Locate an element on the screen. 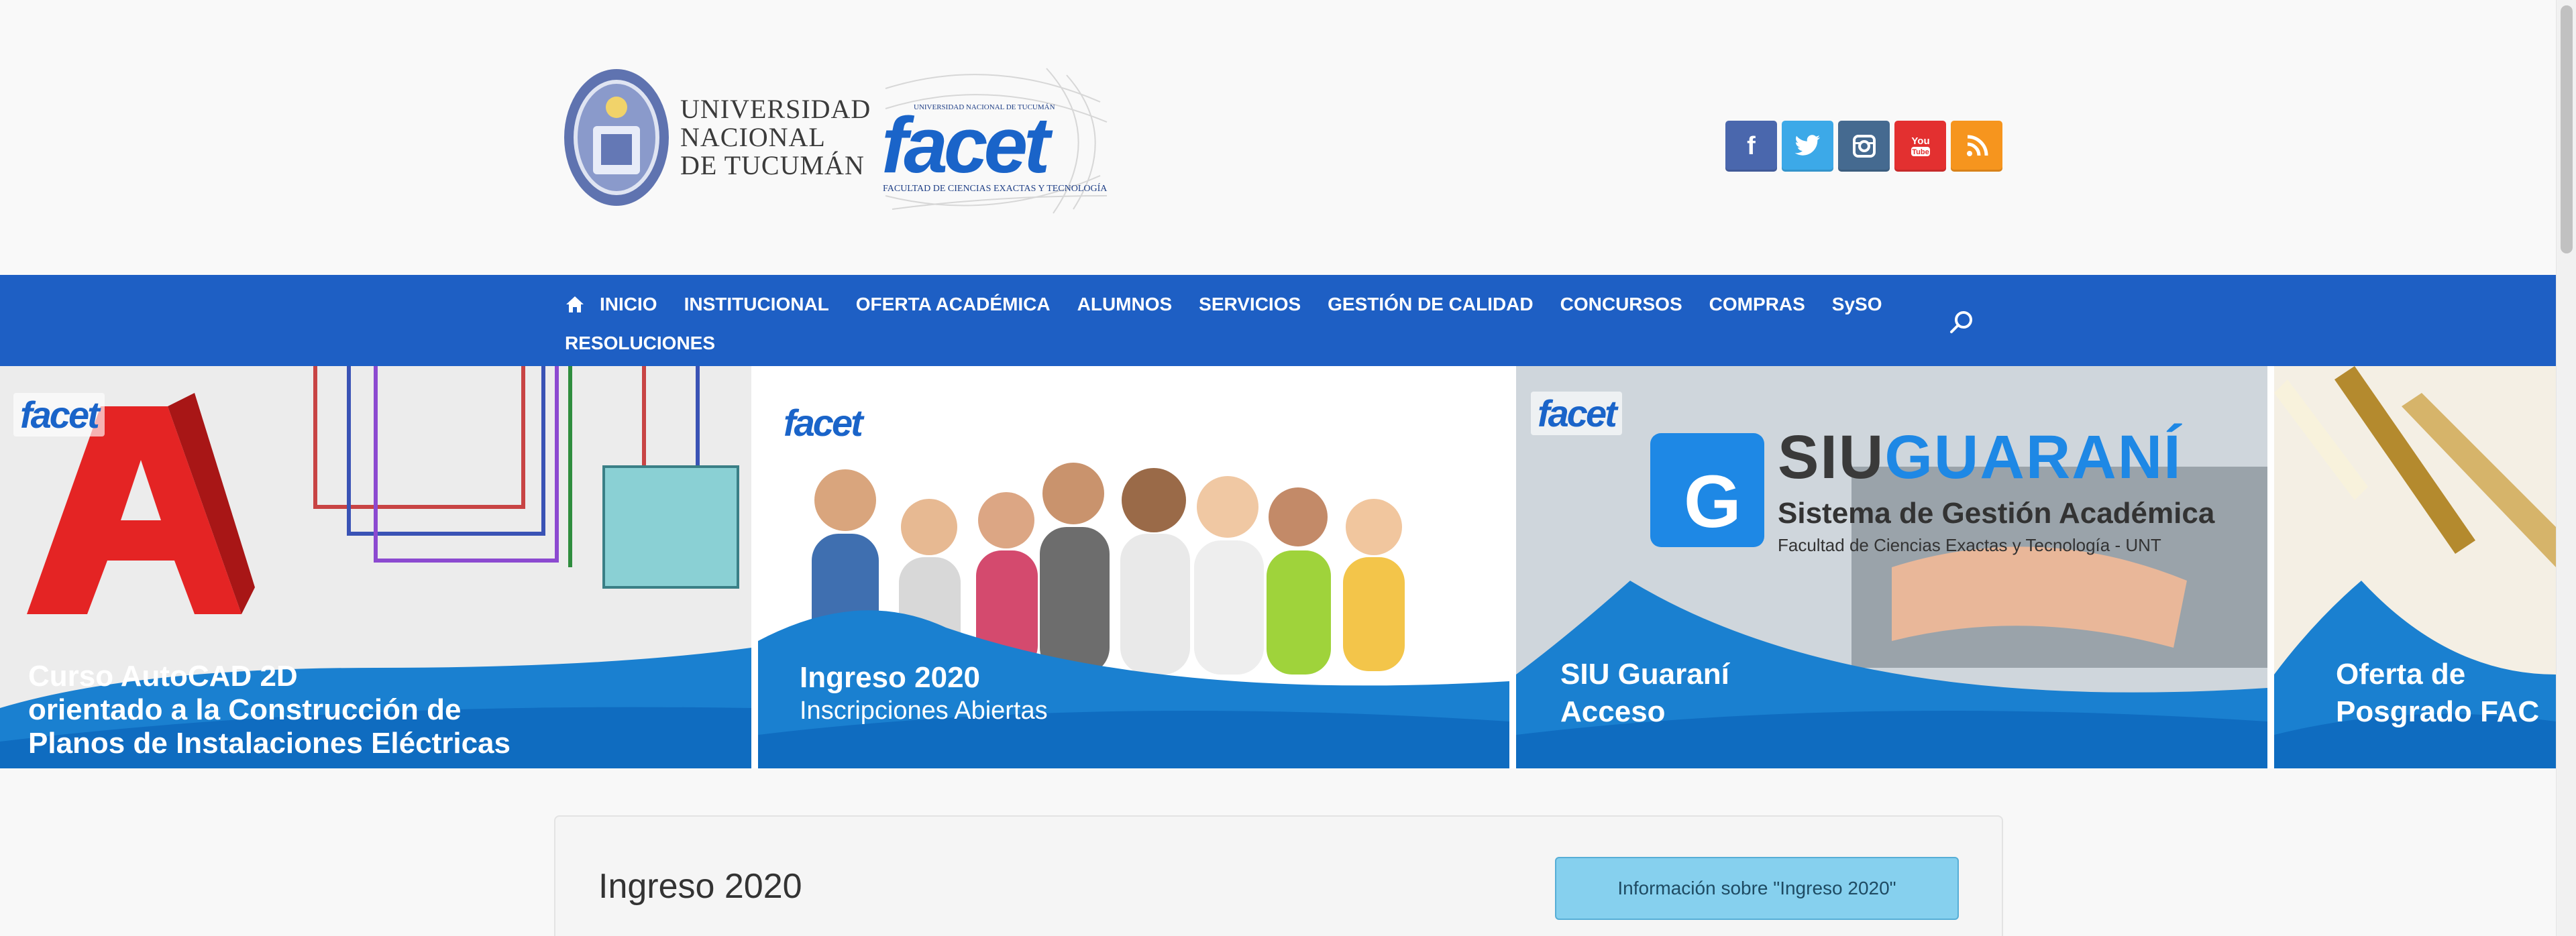 The width and height of the screenshot is (2576, 936). facebook-icon: f is located at coordinates (1751, 146).